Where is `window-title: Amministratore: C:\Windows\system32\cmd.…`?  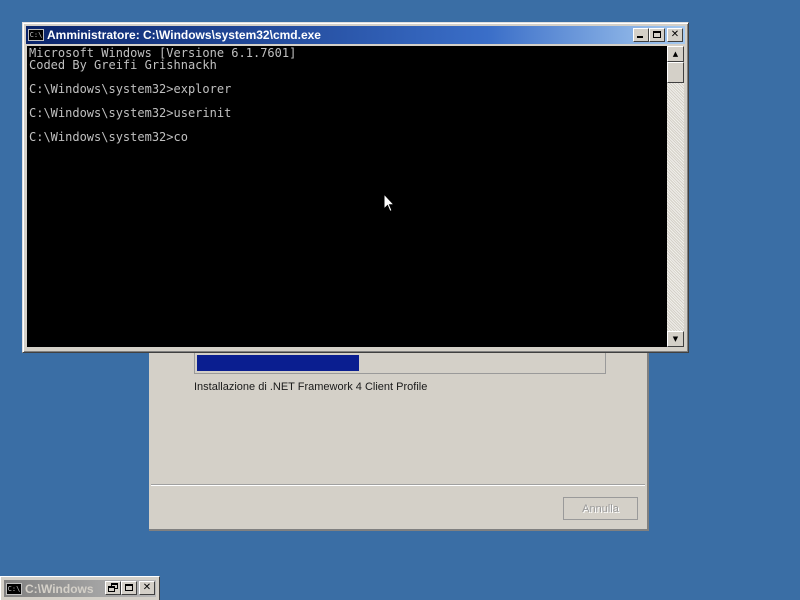 window-title: Amministratore: C:\Windows\system32\cmd.… is located at coordinates (184, 35).